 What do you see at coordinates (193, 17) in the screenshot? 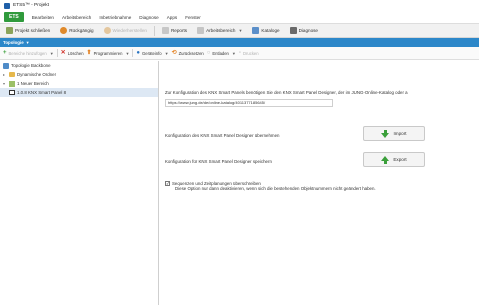
I see `menu-window: Fenster` at bounding box center [193, 17].